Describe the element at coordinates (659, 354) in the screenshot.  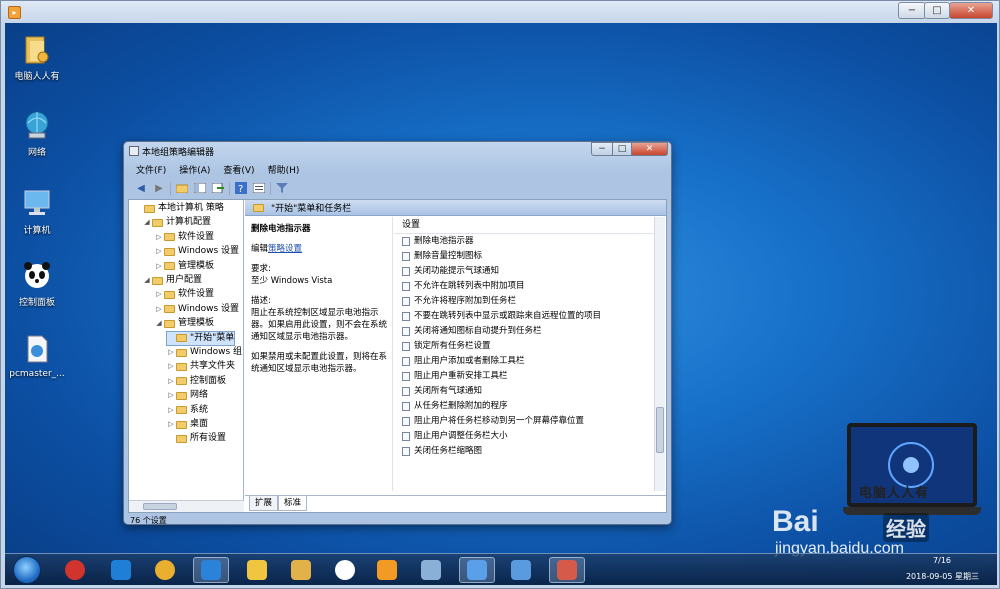
I see `settings-vertical-scrollbar` at that location.